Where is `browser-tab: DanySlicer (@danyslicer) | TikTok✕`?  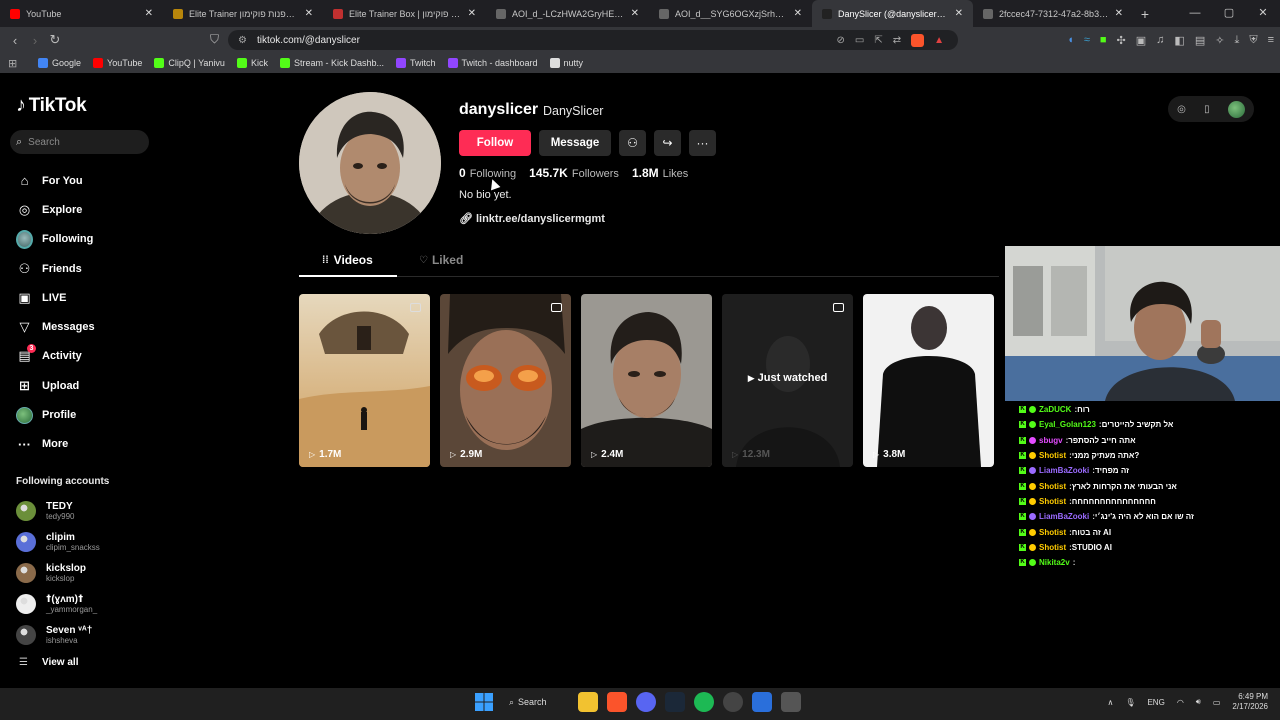 browser-tab: DanySlicer (@danyslicer) | TikTok✕ is located at coordinates (892, 13).